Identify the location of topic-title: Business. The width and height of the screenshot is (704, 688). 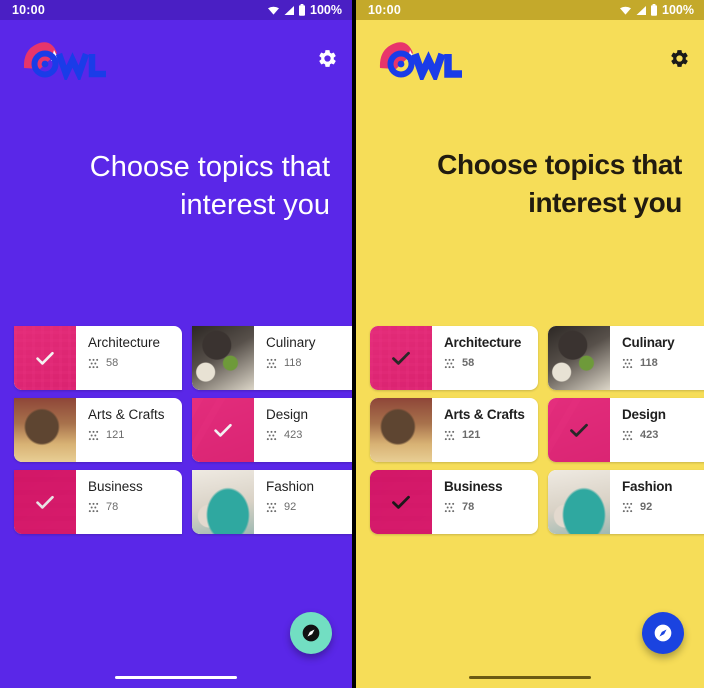
(115, 486).